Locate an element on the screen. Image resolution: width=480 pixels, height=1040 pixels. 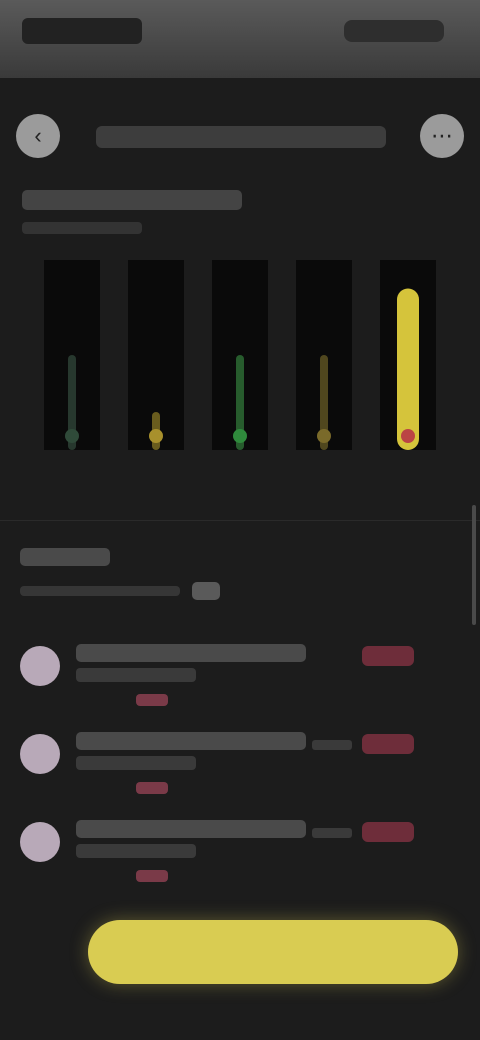
activity-subtitle is located at coordinates (100, 591).